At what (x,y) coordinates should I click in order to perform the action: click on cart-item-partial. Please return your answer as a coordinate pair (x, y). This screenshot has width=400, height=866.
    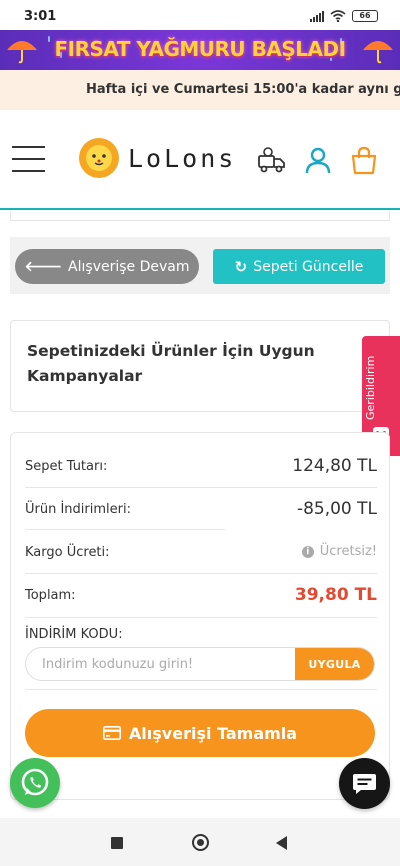
    Looking at the image, I should click on (200, 216).